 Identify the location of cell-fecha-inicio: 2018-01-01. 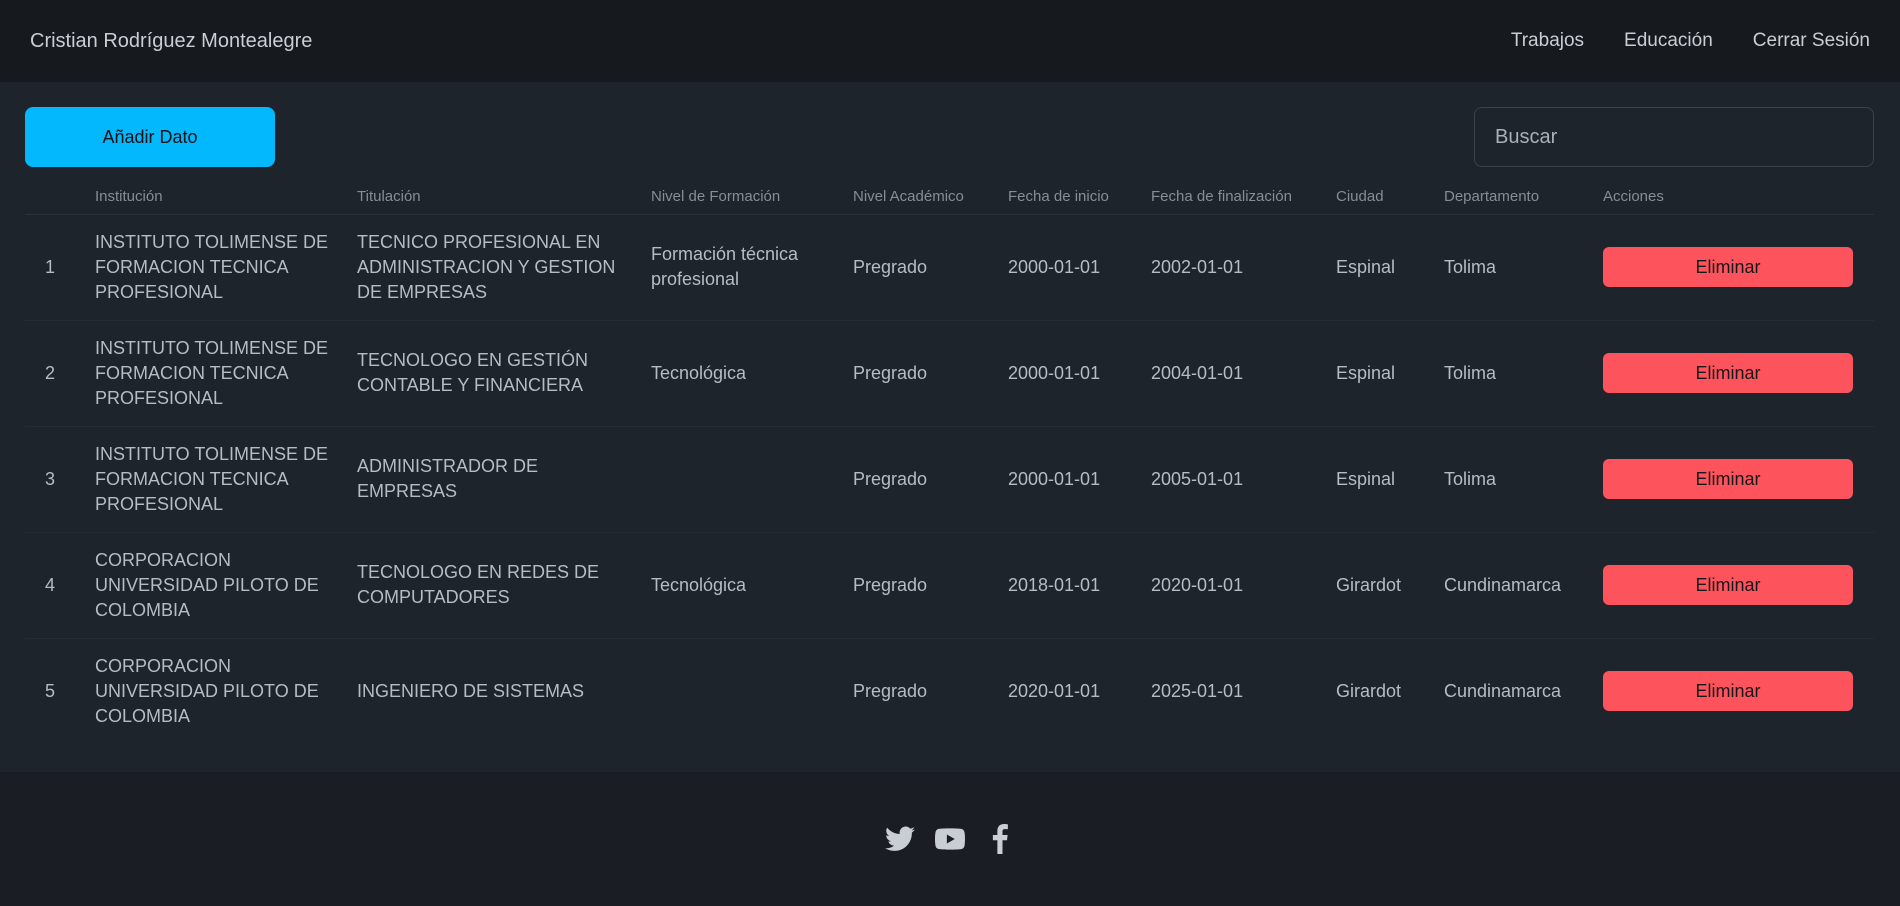
(1079, 585).